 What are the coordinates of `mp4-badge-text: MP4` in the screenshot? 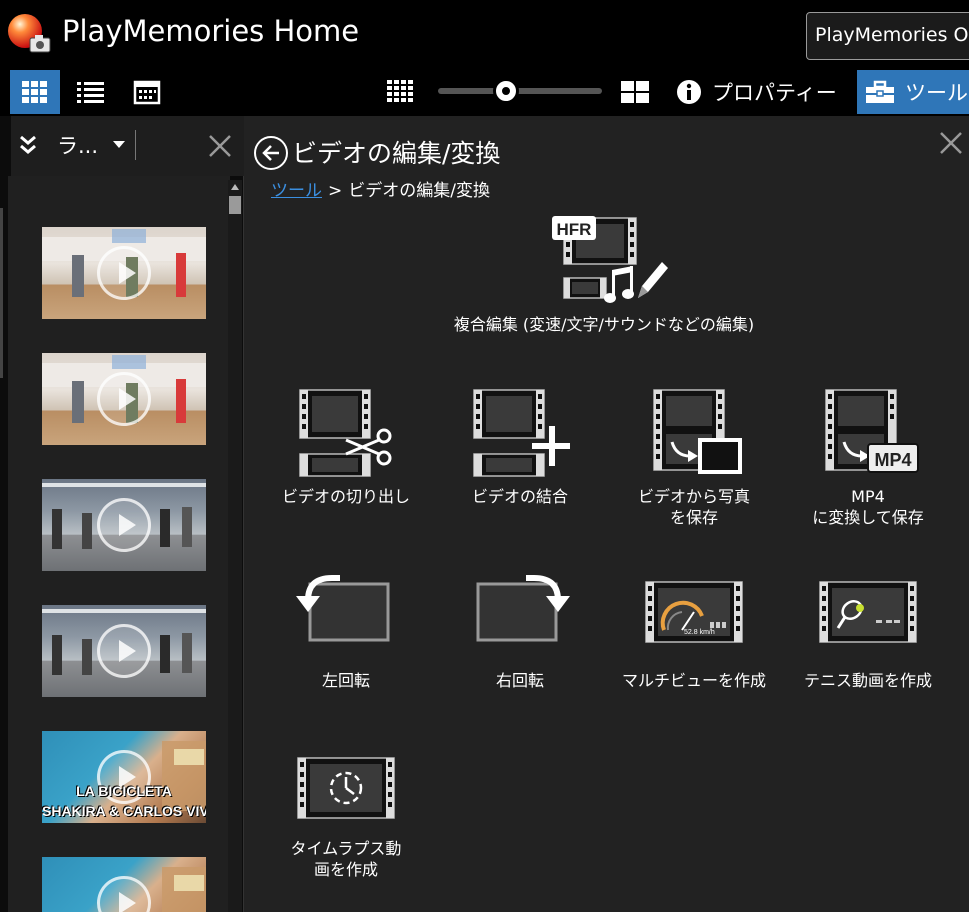 It's located at (892, 460).